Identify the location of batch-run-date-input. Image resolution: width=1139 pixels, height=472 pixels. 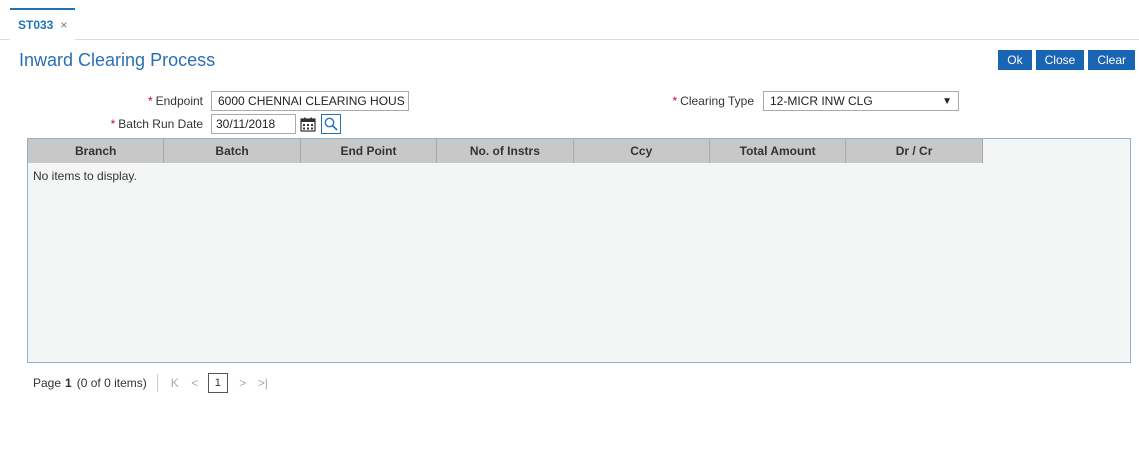
(253, 124).